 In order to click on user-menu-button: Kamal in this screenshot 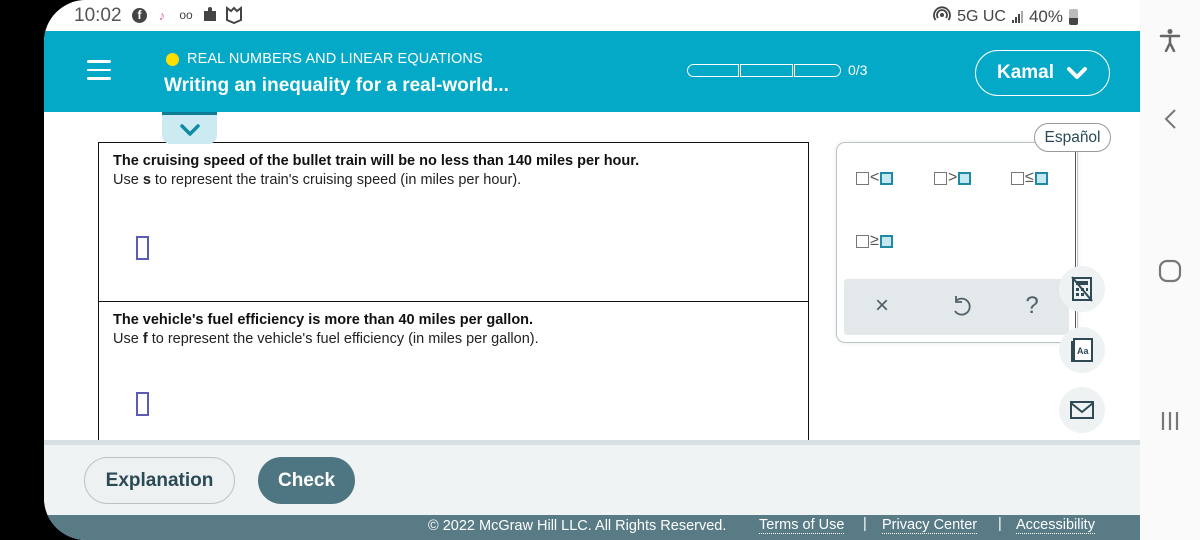, I will do `click(1042, 73)`.